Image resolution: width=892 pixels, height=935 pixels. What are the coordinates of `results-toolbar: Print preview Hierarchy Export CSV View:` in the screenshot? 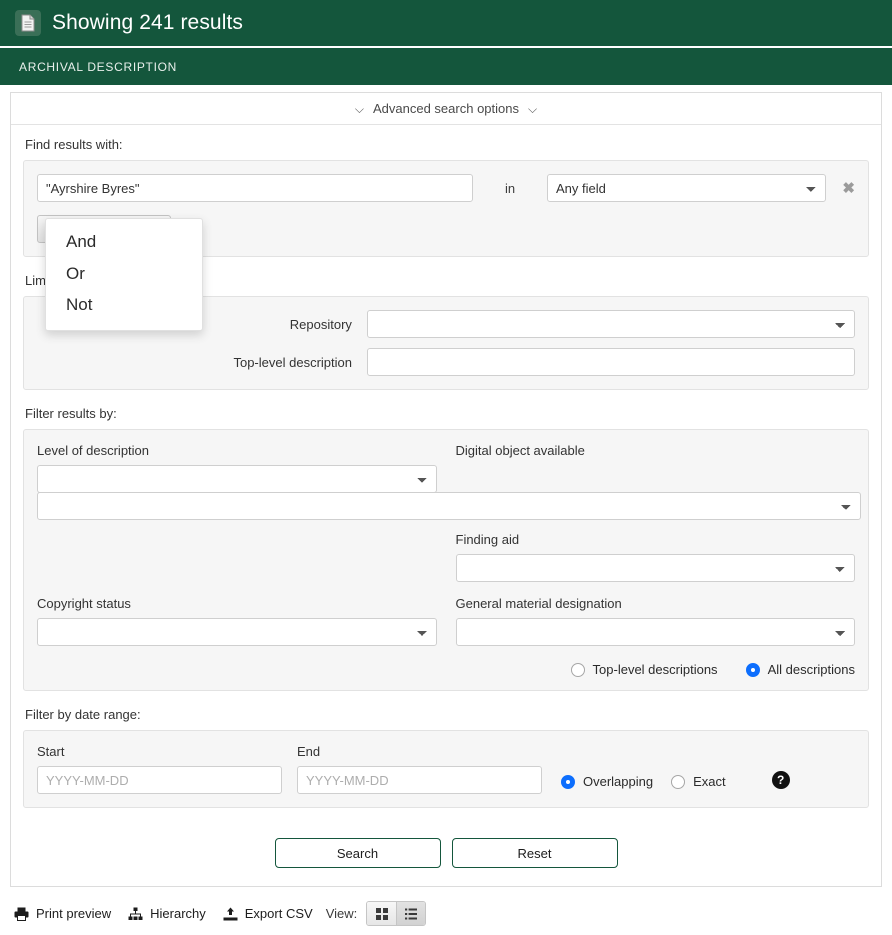 It's located at (446, 906).